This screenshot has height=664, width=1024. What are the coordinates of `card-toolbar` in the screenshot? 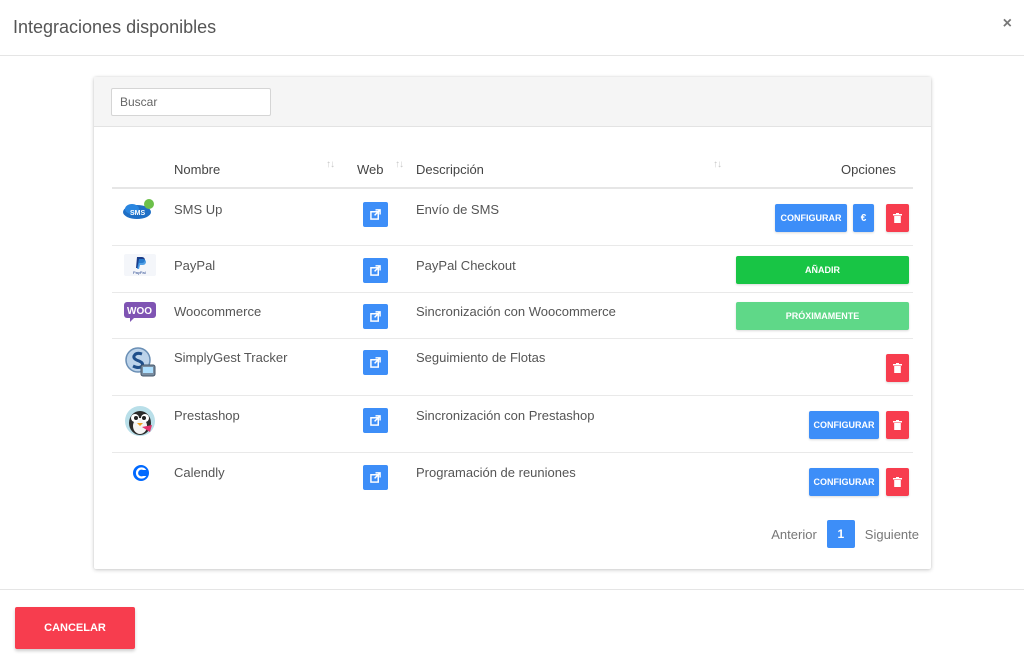 It's located at (512, 102).